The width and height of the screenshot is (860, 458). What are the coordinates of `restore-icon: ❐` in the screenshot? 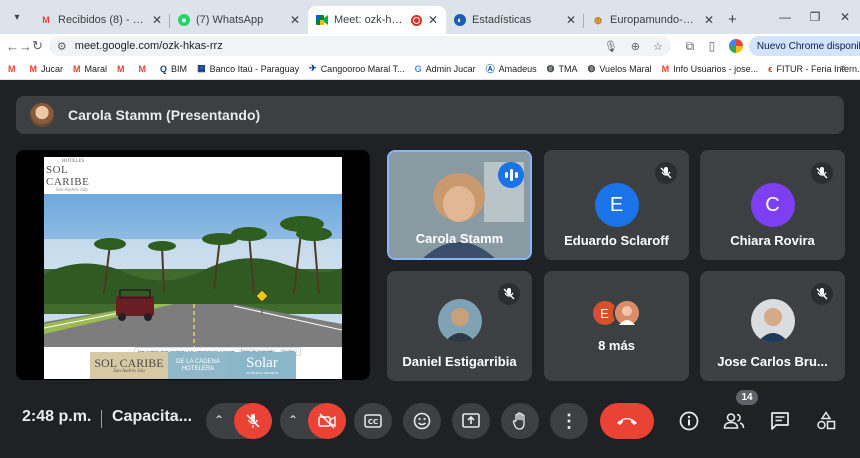 It's located at (815, 17).